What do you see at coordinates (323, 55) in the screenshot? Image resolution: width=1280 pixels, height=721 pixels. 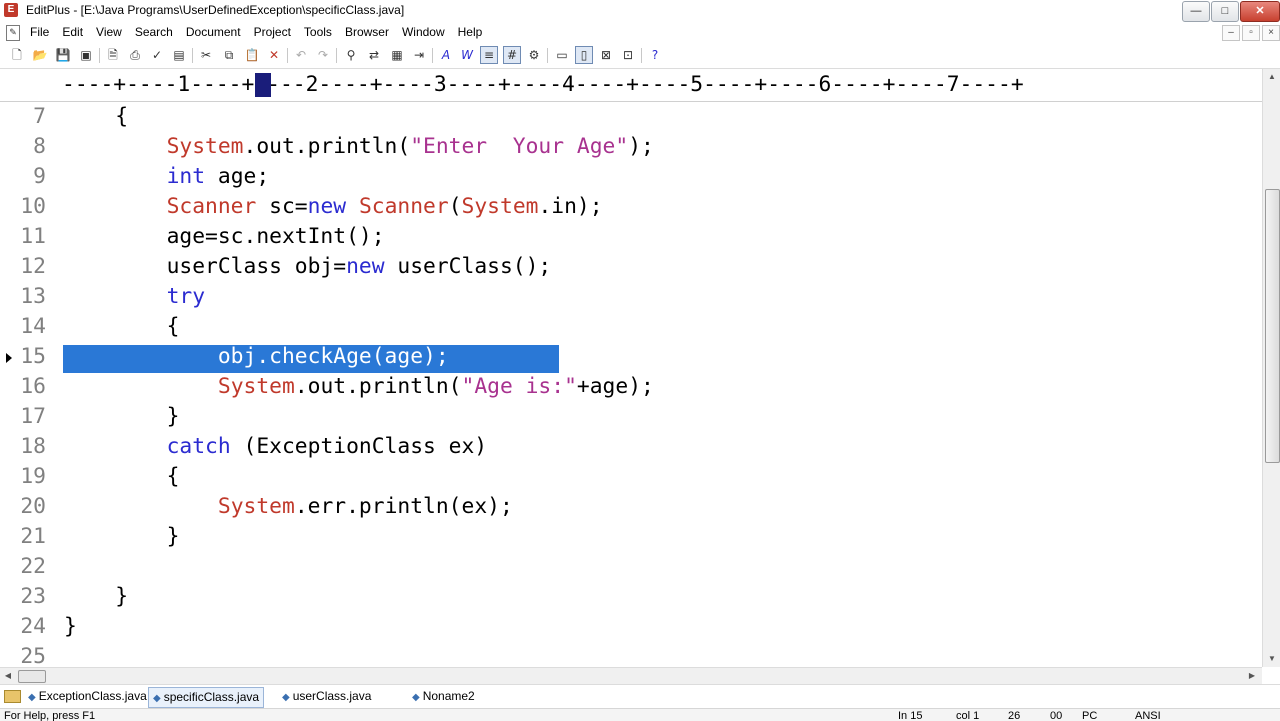 I see `redo-icon: ↷` at bounding box center [323, 55].